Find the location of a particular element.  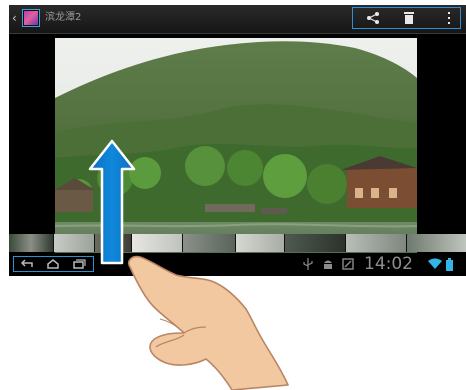

up-chevron-icon: ‹ is located at coordinates (14, 18).